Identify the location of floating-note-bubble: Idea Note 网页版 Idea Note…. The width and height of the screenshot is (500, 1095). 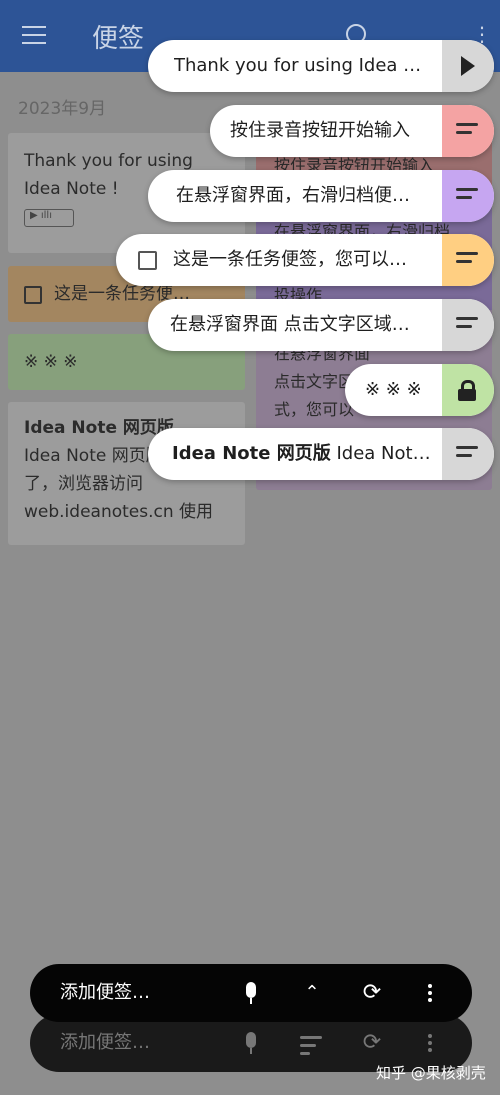
(321, 454).